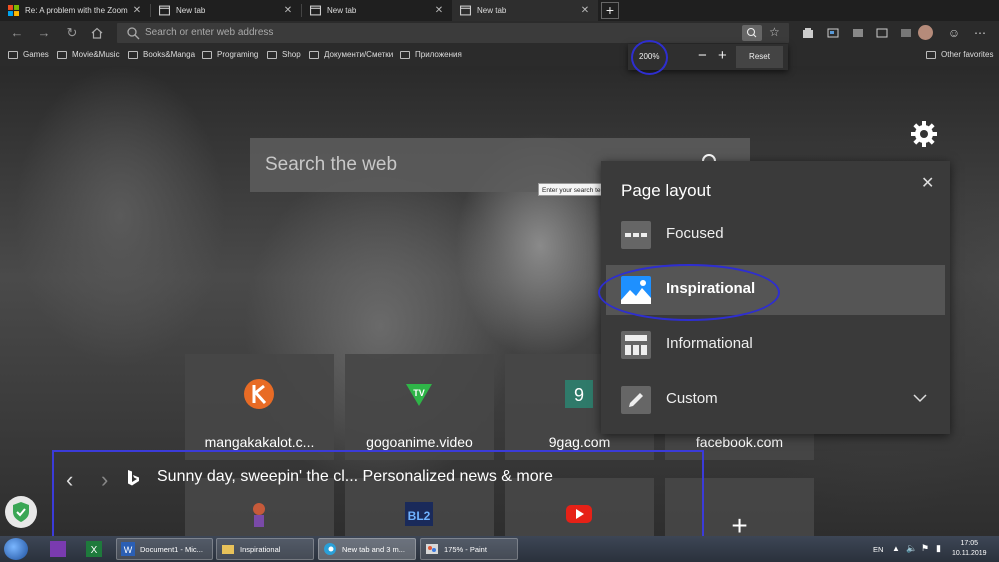 The height and width of the screenshot is (562, 999). I want to click on time: 17:05, so click(969, 543).